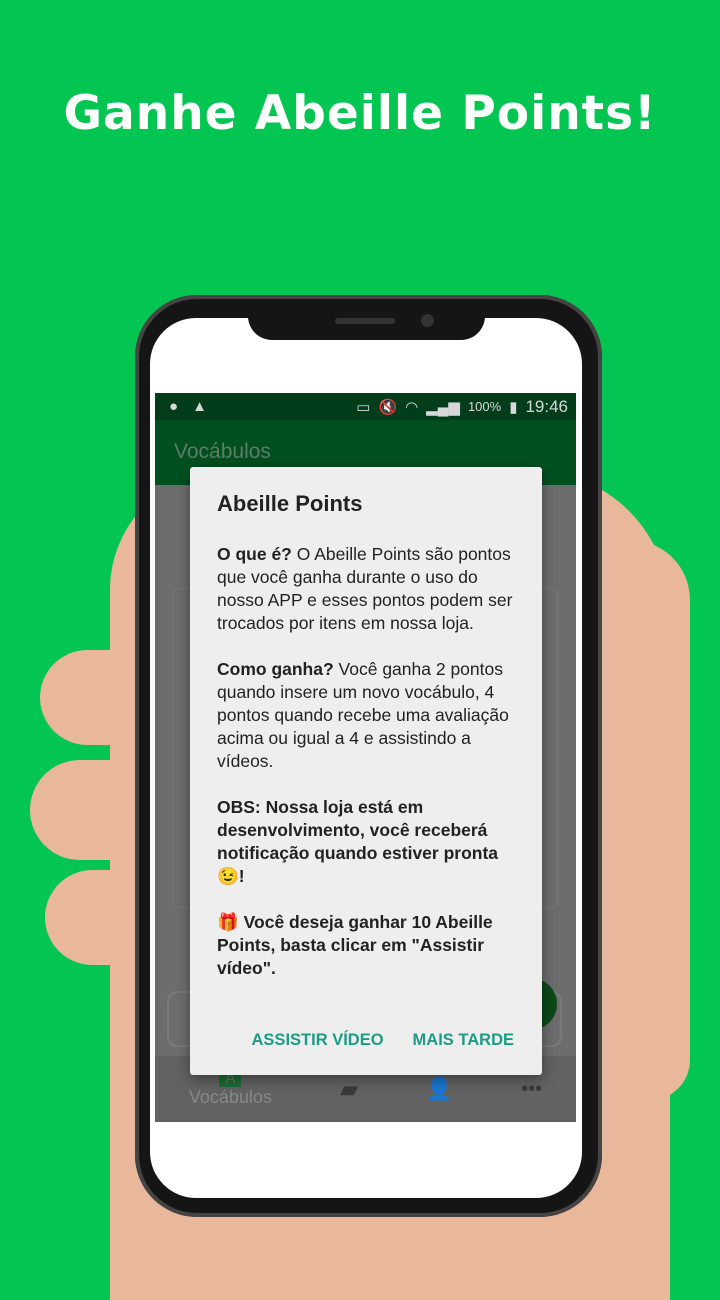  Describe the element at coordinates (443, 407) in the screenshot. I see `signal-icon: ▂▄▆` at that location.